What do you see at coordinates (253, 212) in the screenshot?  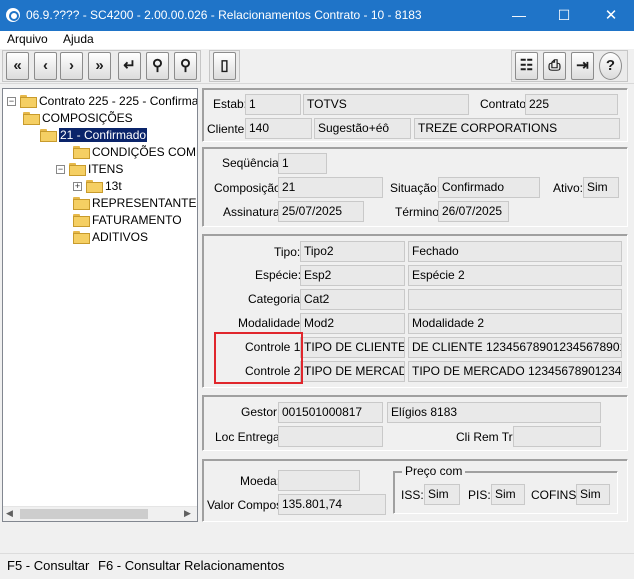 I see `assinatura-label: Assinatura:` at bounding box center [253, 212].